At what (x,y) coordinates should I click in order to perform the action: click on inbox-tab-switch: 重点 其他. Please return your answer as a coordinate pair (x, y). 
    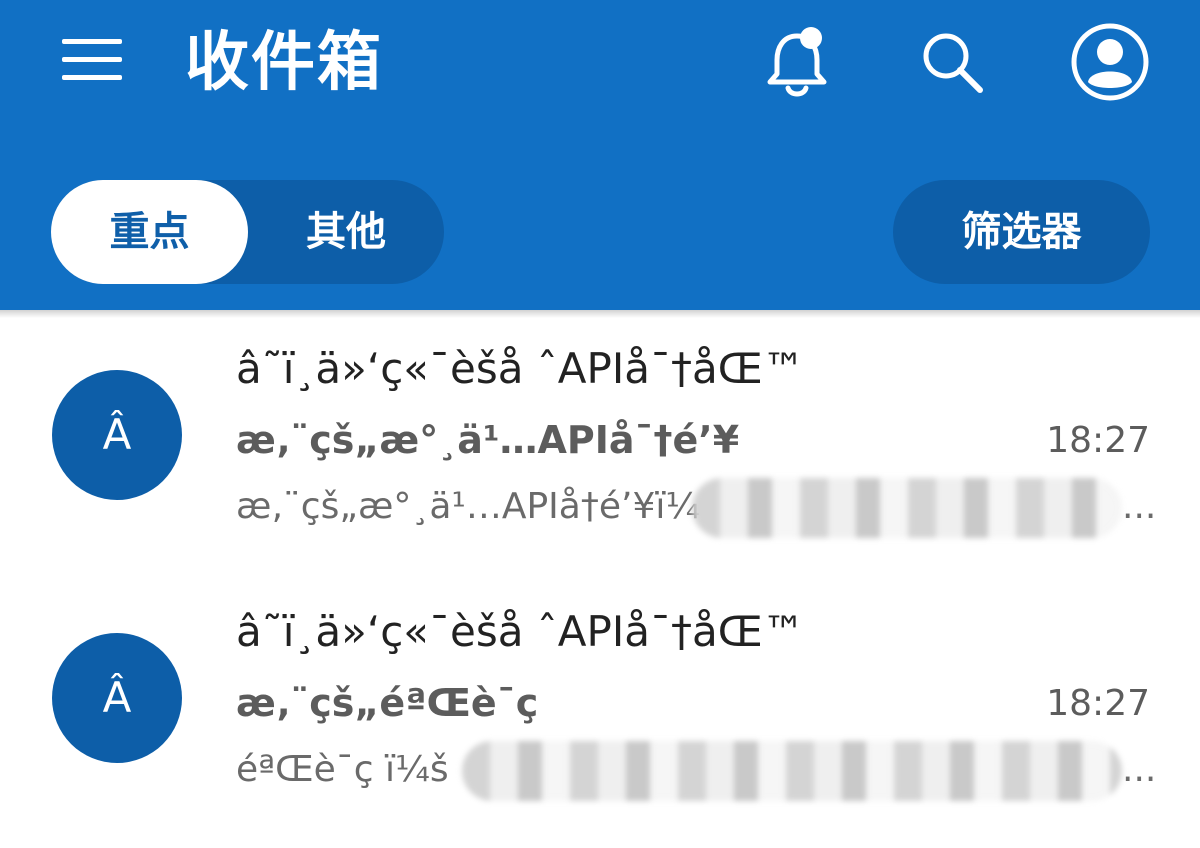
    Looking at the image, I should click on (247, 232).